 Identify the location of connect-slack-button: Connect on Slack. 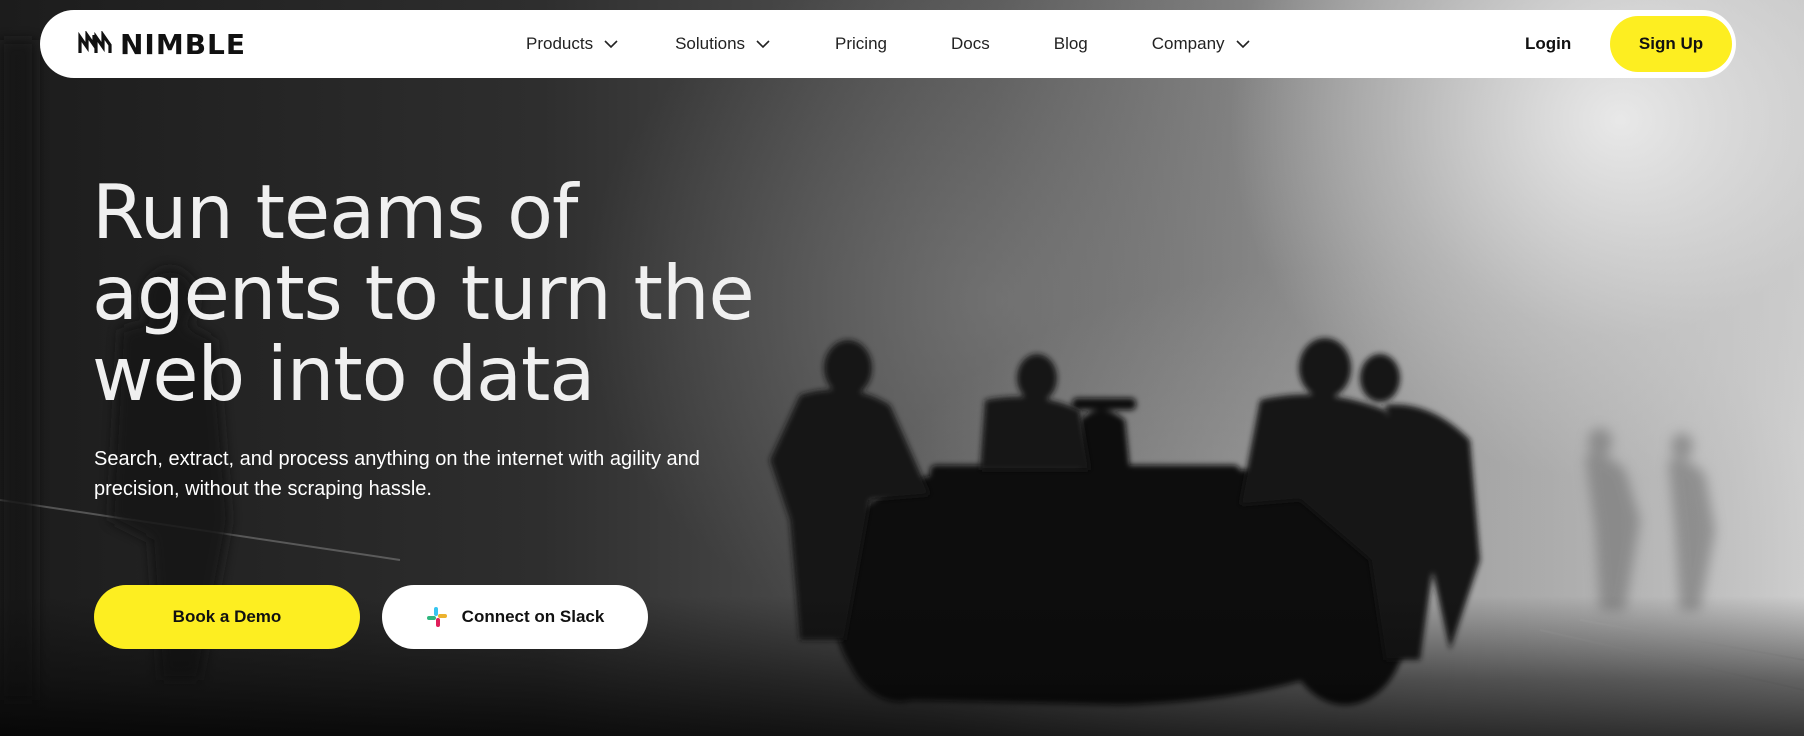
(515, 617).